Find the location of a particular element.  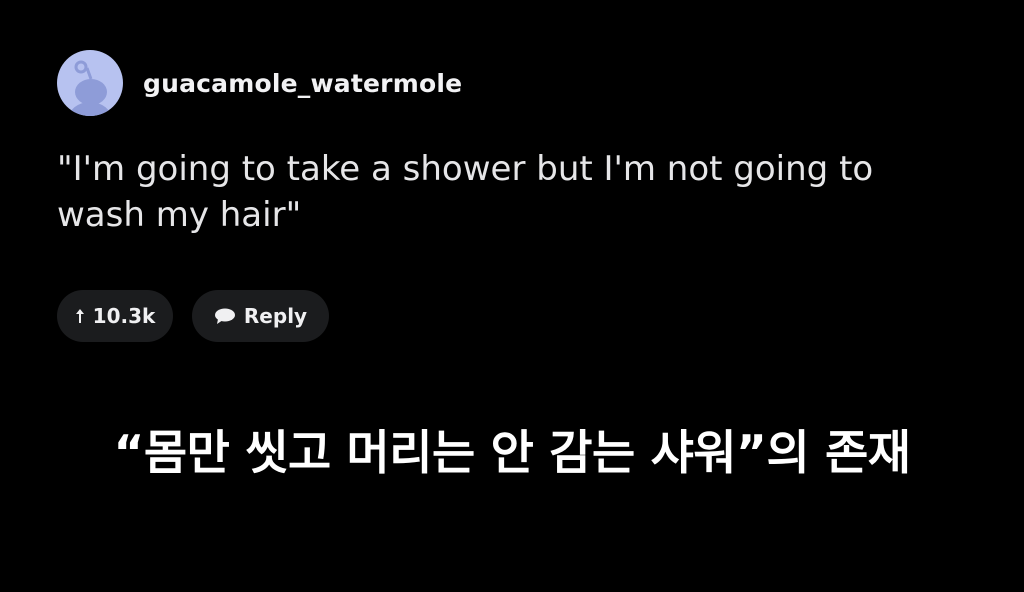

upvote-button: 10.3k is located at coordinates (115, 316).